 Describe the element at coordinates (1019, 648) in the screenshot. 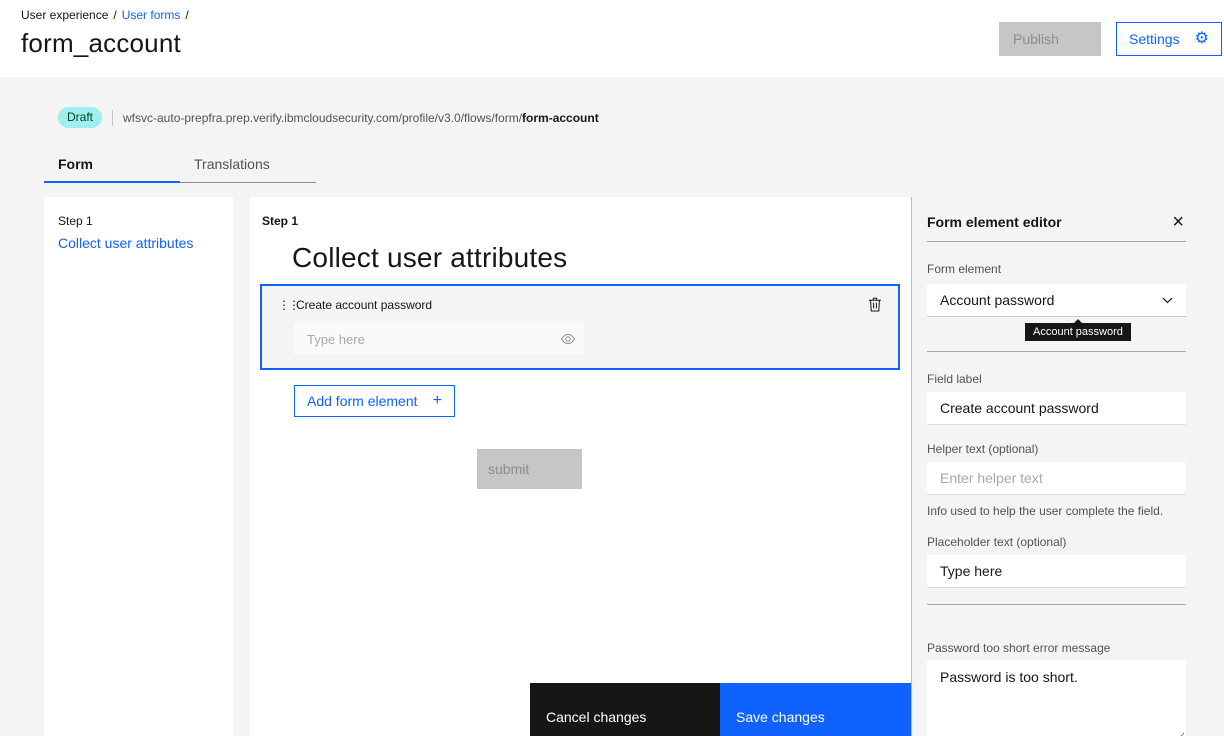

I see `password-error-label: Password too short error message` at that location.